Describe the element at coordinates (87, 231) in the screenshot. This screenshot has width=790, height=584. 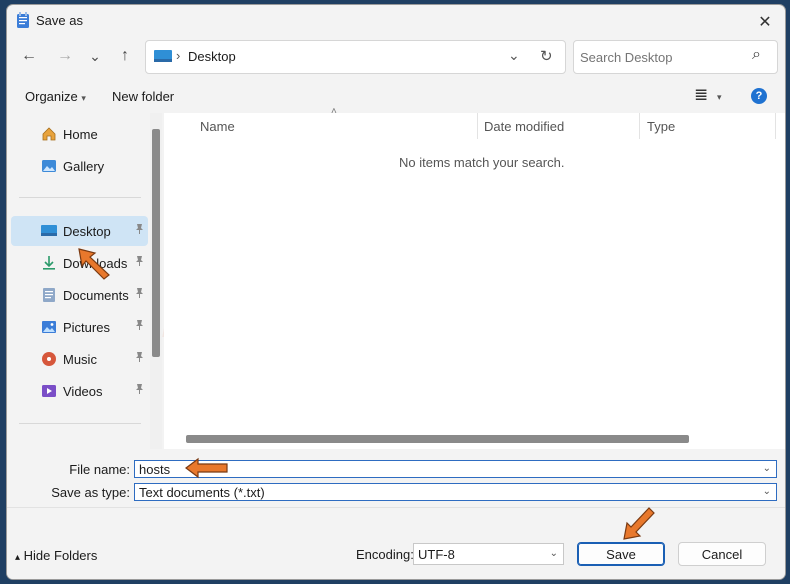
I see `sidebar-item-label: Desktop` at that location.